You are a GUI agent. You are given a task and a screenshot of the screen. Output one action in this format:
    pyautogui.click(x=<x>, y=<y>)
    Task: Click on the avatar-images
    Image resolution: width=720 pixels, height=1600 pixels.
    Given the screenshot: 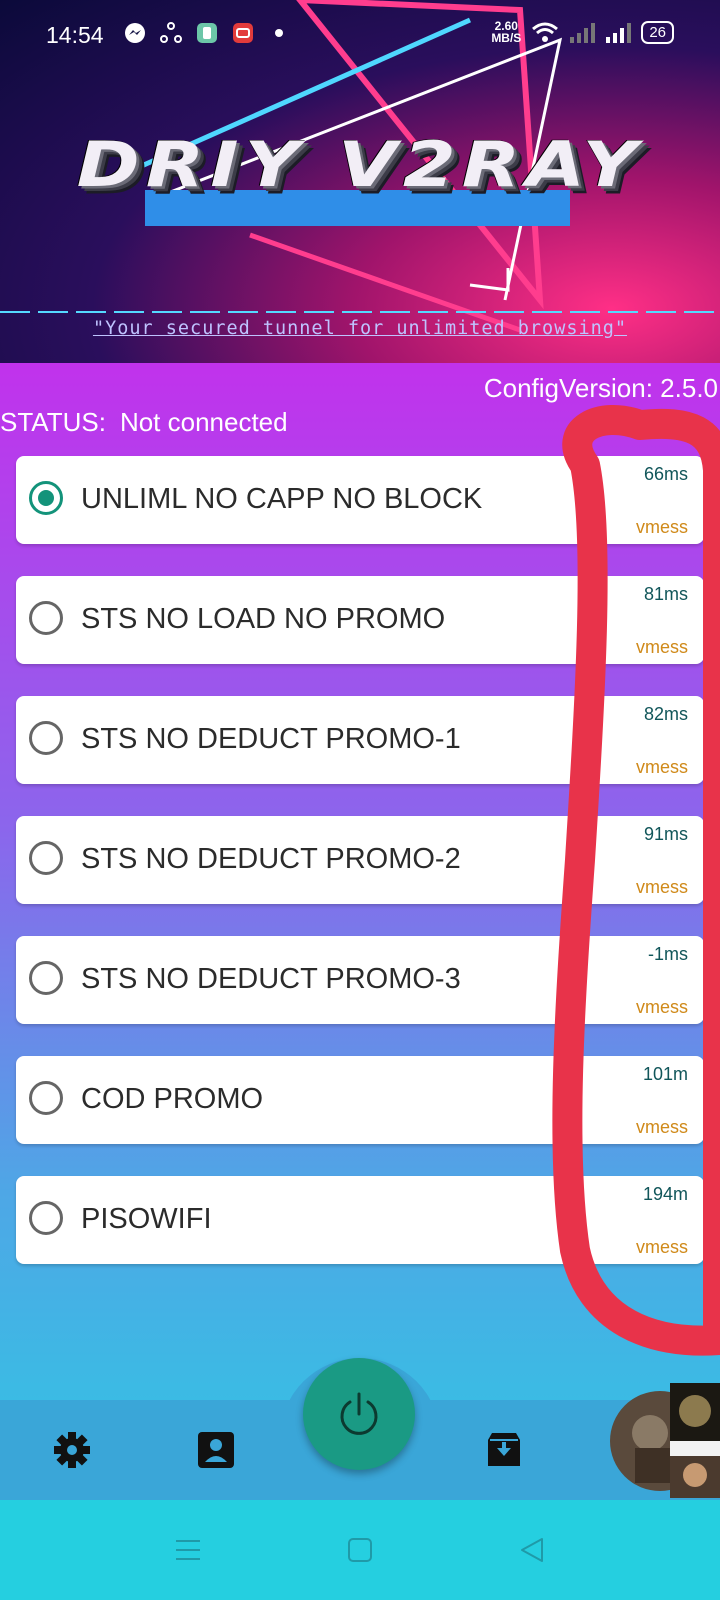 What is the action you would take?
    pyautogui.click(x=665, y=1440)
    